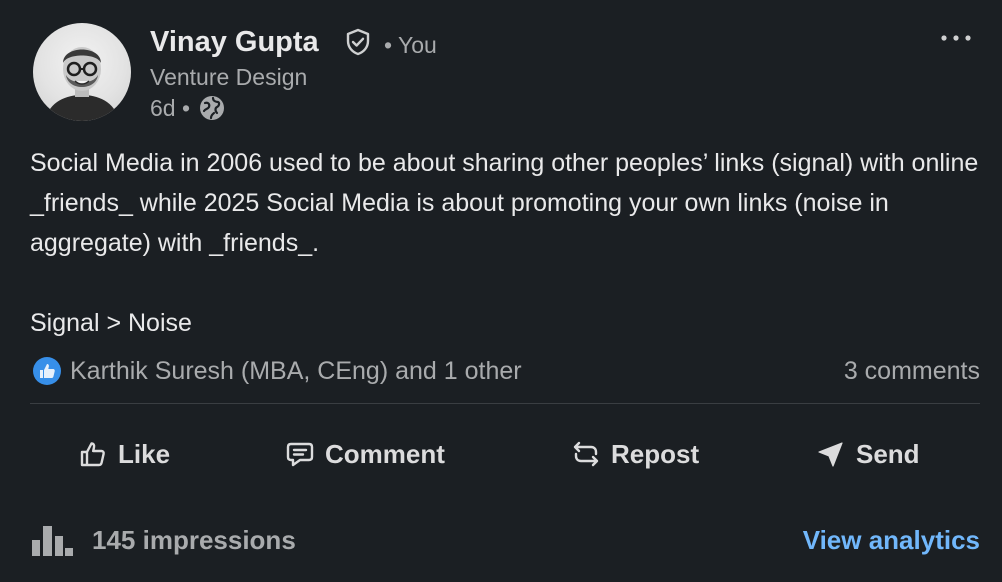 This screenshot has height=582, width=1002. I want to click on comment-icon, so click(300, 454).